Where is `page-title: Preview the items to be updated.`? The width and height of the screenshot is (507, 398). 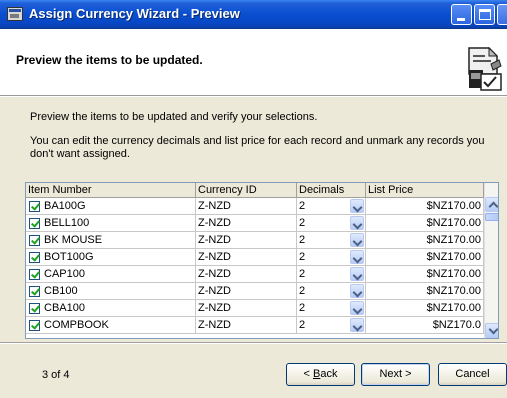
page-title: Preview the items to be updated. is located at coordinates (109, 60).